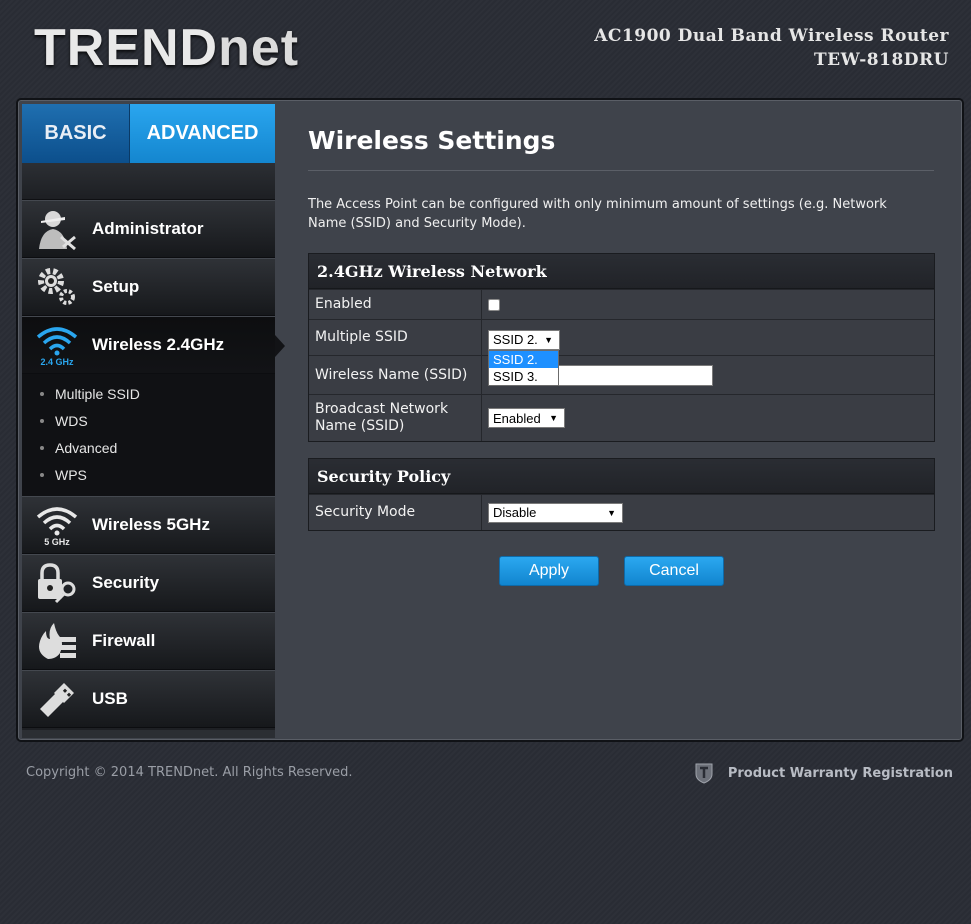 The width and height of the screenshot is (971, 924). I want to click on sidebar-item-label: Administrator, so click(148, 228).